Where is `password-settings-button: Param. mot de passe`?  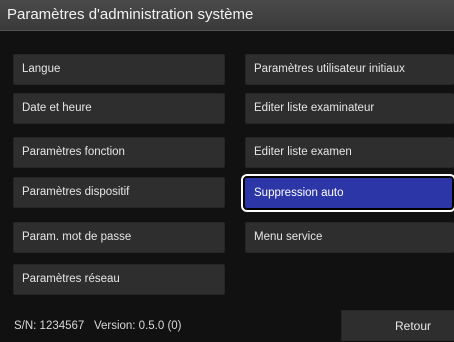
password-settings-button: Param. mot de passe is located at coordinates (119, 237).